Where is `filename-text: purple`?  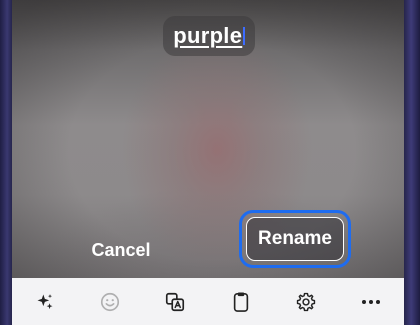 filename-text: purple is located at coordinates (208, 35).